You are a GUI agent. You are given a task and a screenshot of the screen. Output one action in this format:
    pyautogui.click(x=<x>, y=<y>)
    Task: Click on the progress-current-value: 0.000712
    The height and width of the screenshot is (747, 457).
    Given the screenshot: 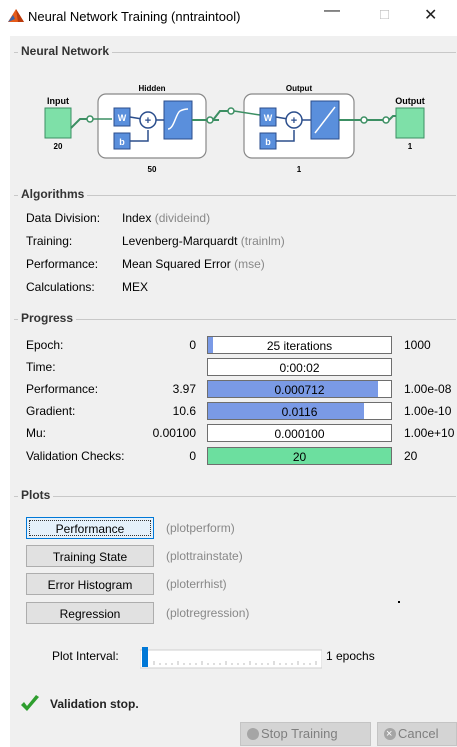 What is the action you would take?
    pyautogui.click(x=299, y=390)
    